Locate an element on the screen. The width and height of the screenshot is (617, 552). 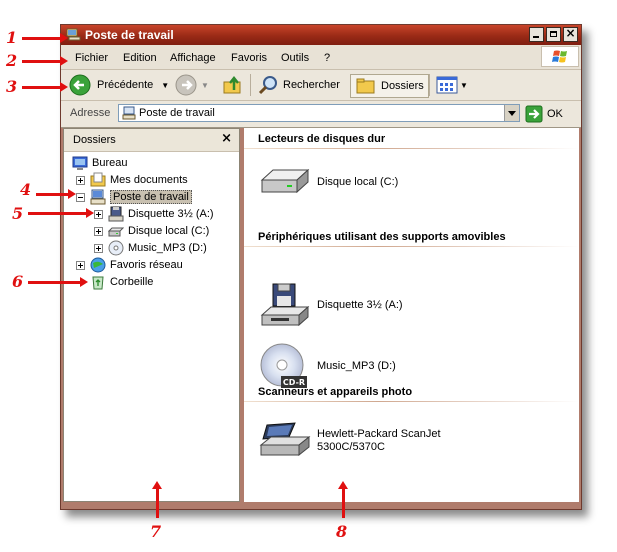
go-arrow-icon is located at coordinates (534, 114).